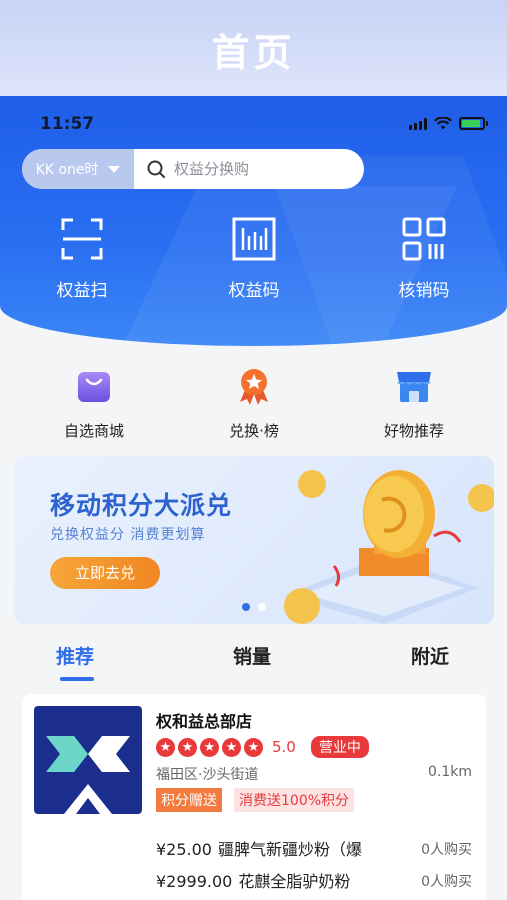  Describe the element at coordinates (254, 291) in the screenshot. I see `barcode-label: 权益码` at that location.